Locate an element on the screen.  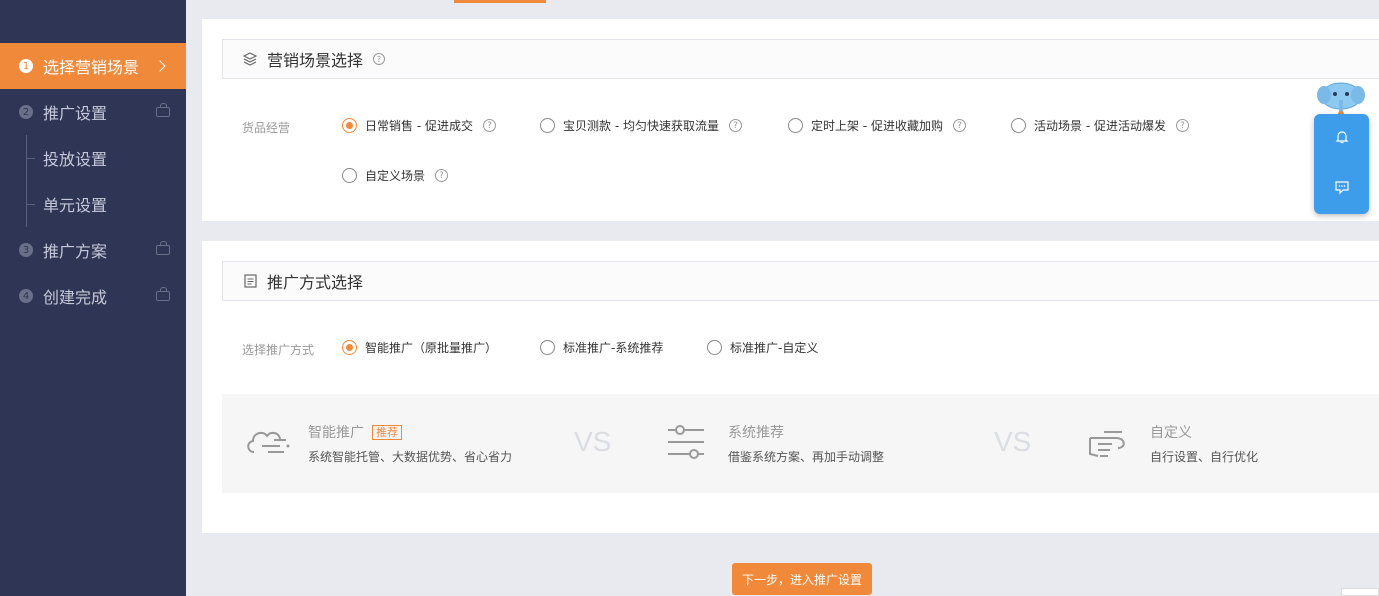
compare-custom: 自定义 自行设置、自行优化 is located at coordinates (1172, 443).